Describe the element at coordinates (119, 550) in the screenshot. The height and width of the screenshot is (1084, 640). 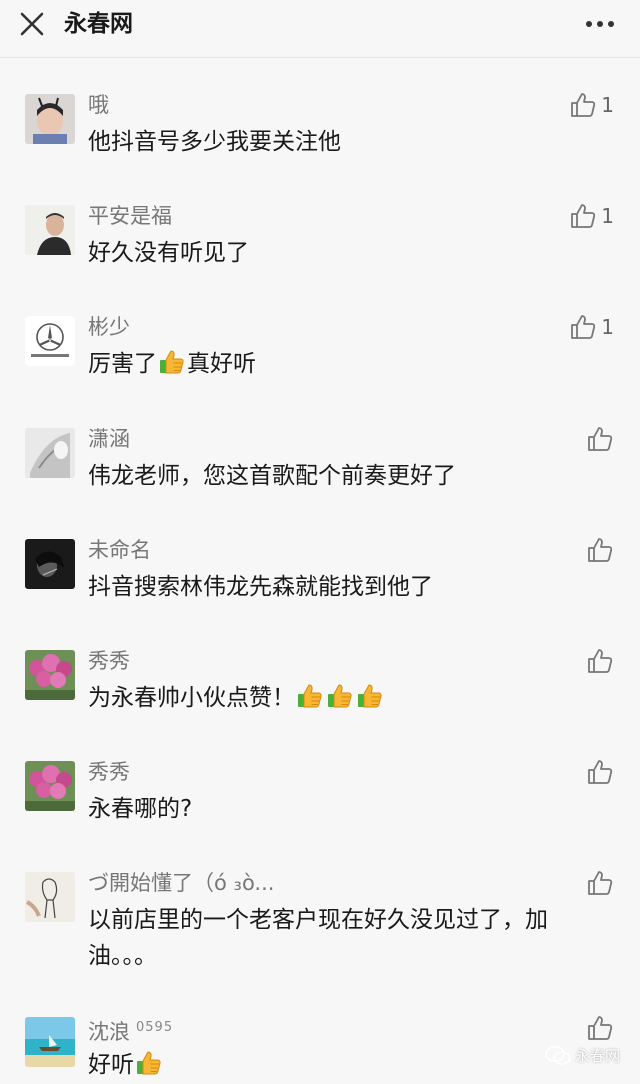
I see `comment-nickname: 未命名` at that location.